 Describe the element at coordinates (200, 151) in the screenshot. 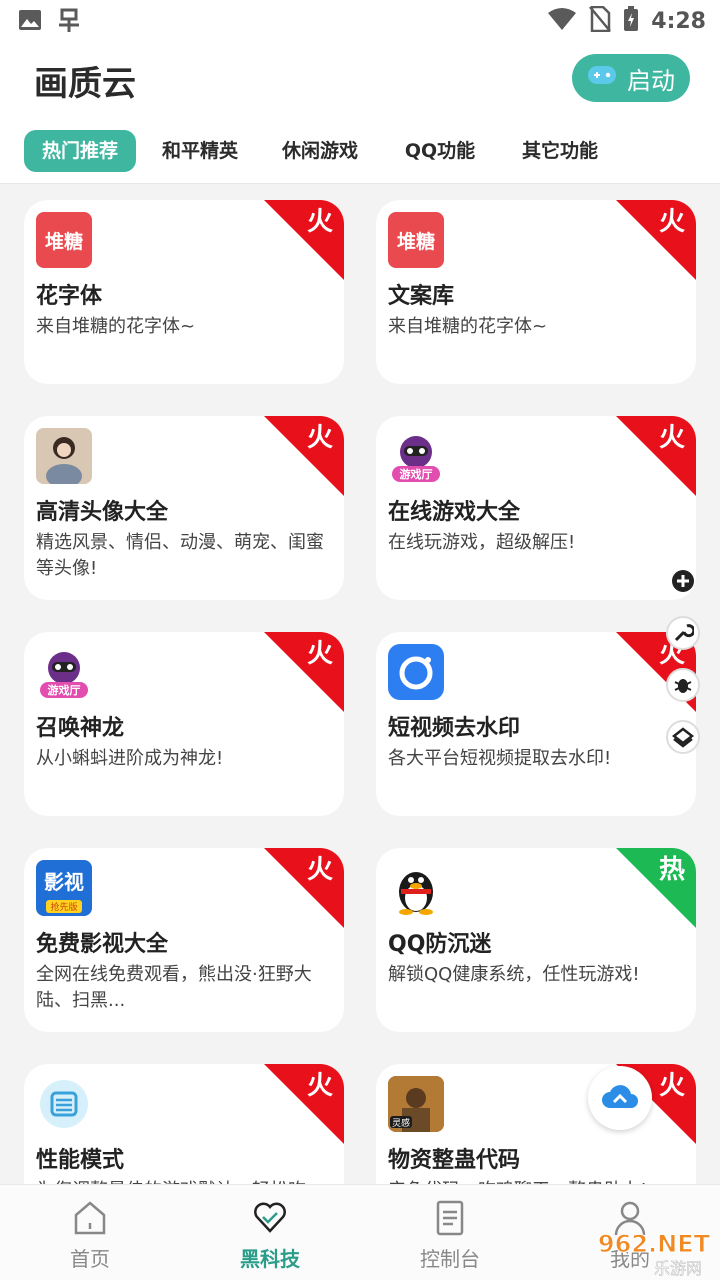

I see `tab-peace-elite: 和平精英` at that location.